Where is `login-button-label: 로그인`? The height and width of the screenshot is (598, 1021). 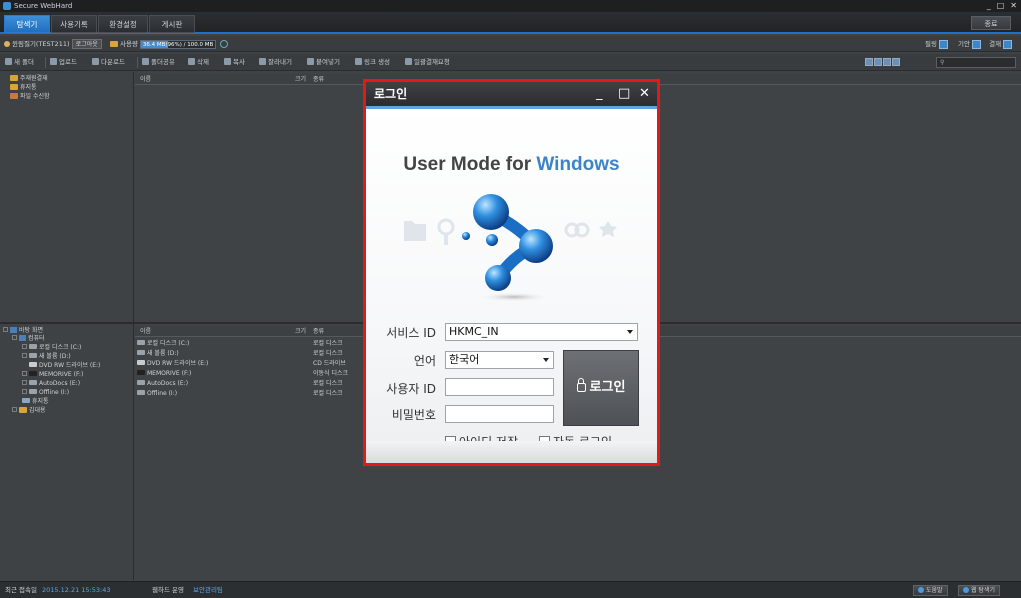 login-button-label: 로그인 is located at coordinates (607, 387).